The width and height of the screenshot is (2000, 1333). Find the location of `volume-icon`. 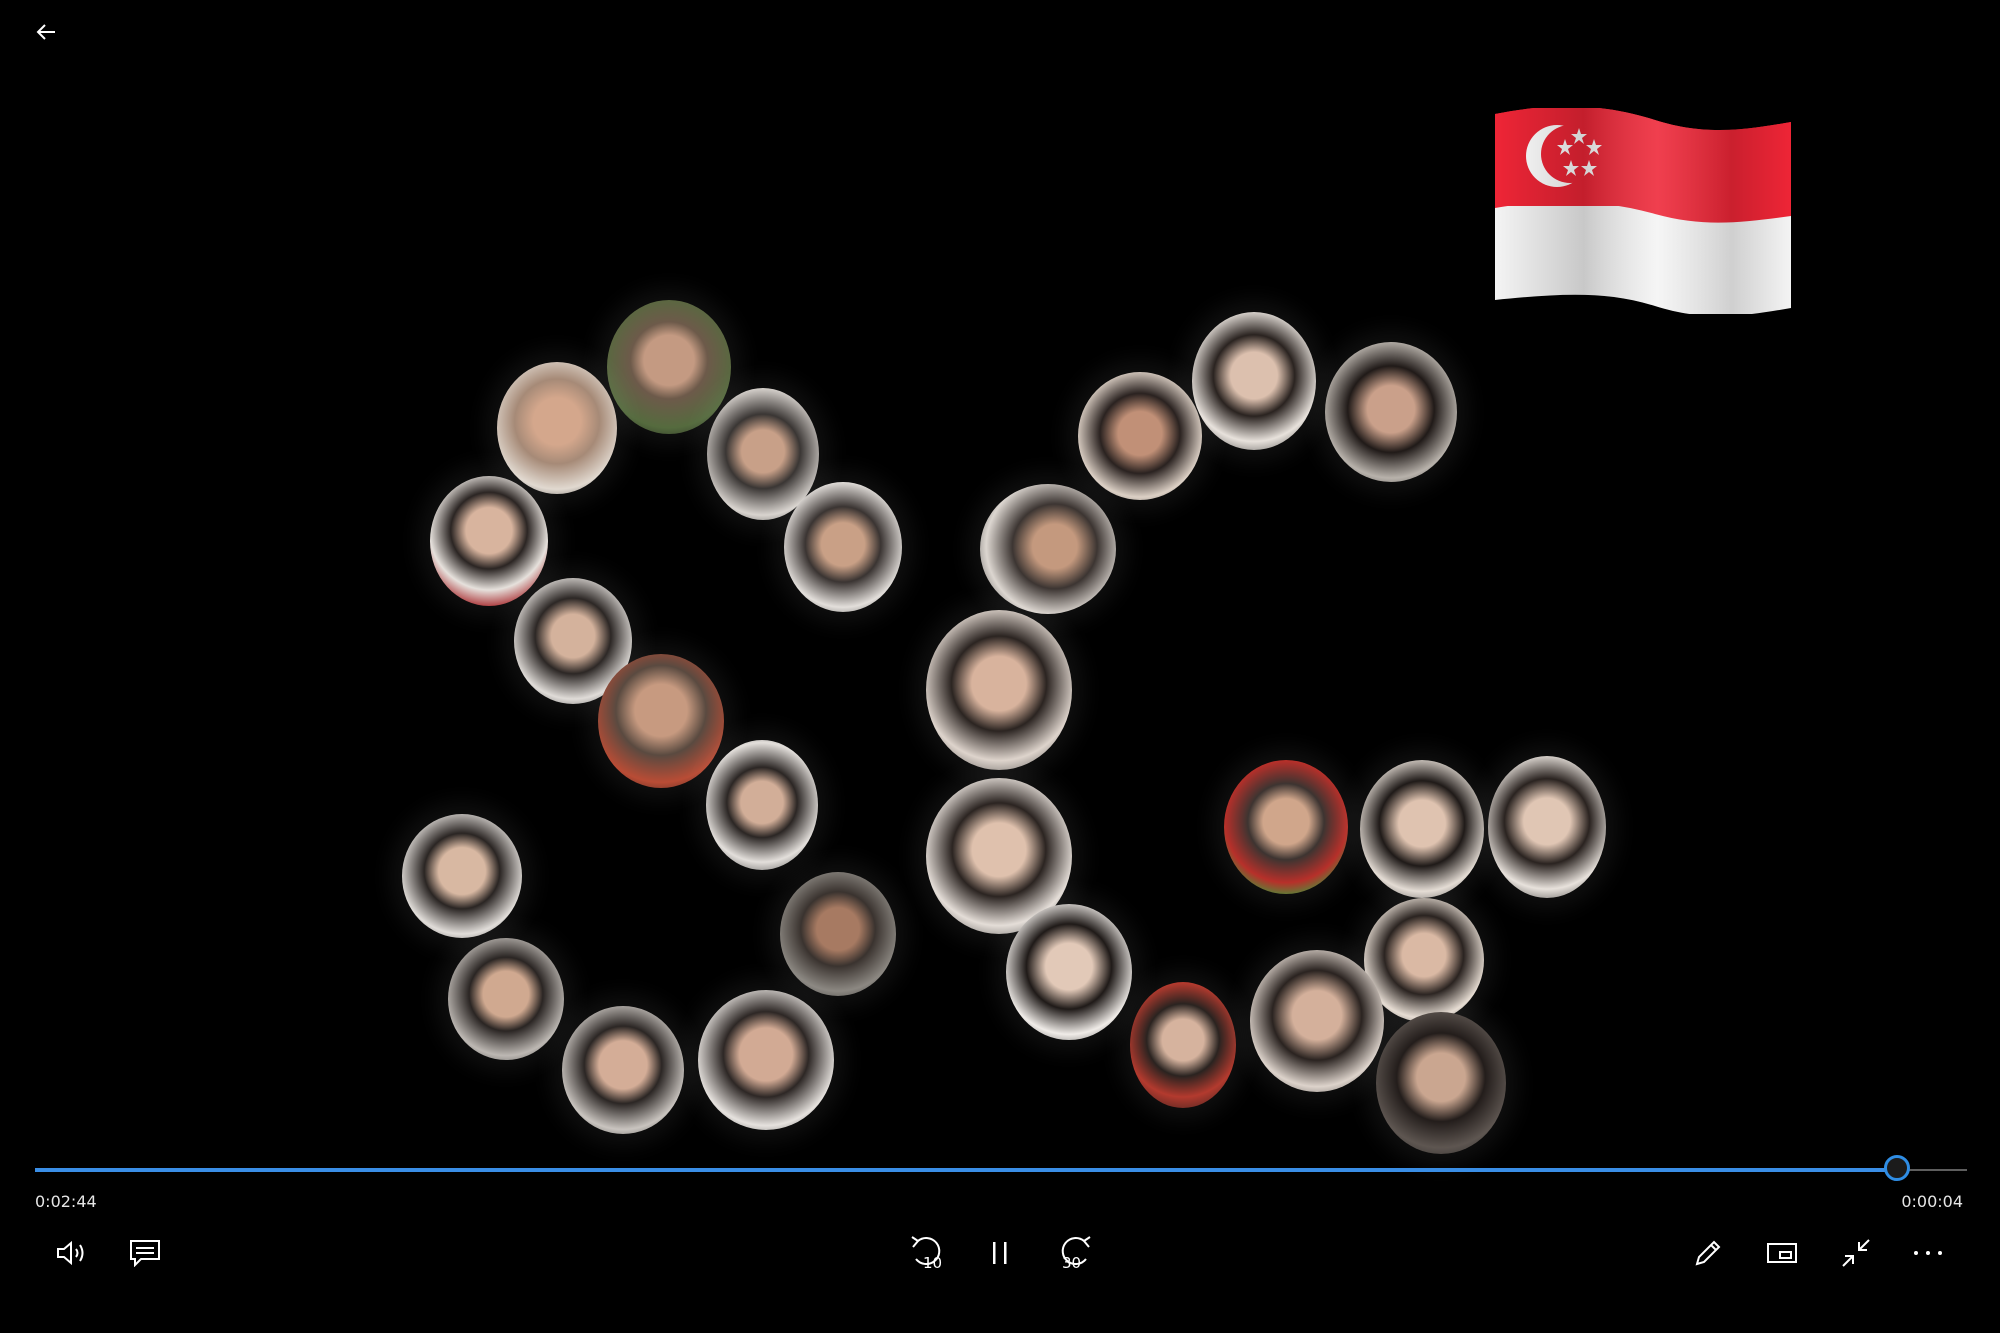

volume-icon is located at coordinates (70, 1253).